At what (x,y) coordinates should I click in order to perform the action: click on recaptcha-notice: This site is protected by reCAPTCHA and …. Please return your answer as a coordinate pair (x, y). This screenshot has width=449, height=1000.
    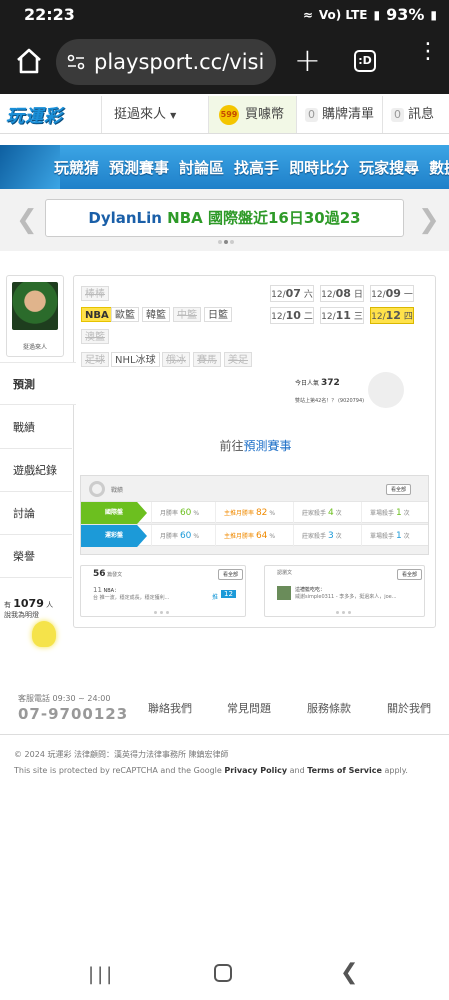
    Looking at the image, I should click on (211, 770).